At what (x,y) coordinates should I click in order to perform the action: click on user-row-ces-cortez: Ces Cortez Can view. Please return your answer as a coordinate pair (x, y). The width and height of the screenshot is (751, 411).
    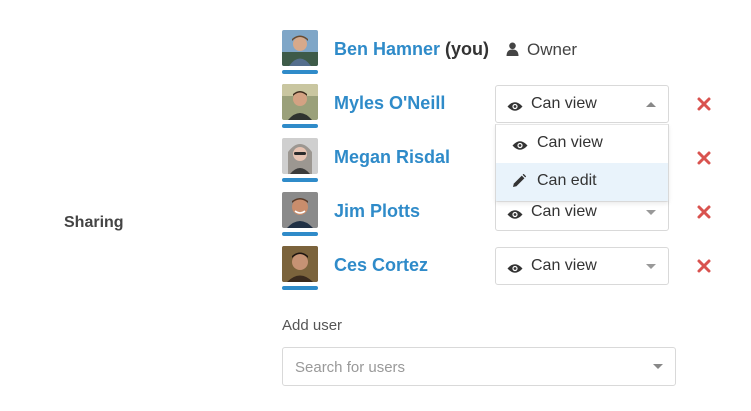
    Looking at the image, I should click on (502, 268).